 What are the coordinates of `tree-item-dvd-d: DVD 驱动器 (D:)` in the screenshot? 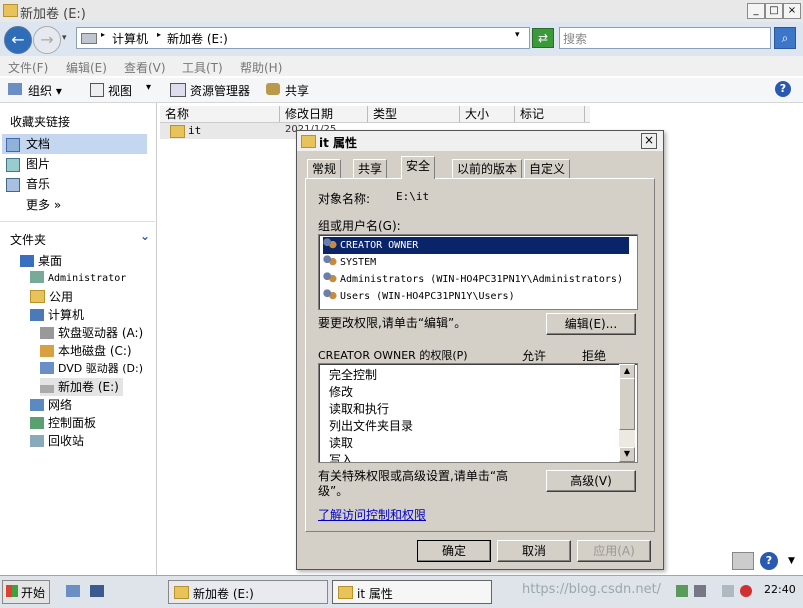 It's located at (91, 369).